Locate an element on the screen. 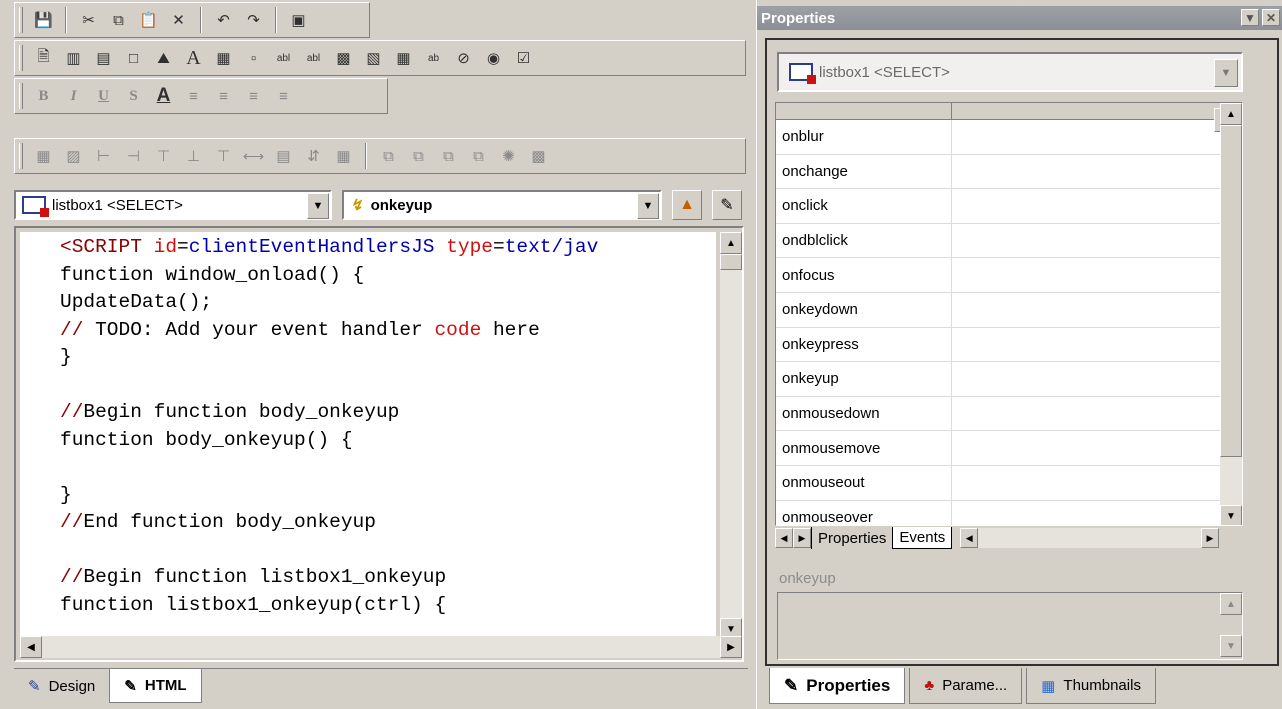 The height and width of the screenshot is (709, 1282). event-row-onmousedown: onmousedown is located at coordinates (1009, 414).